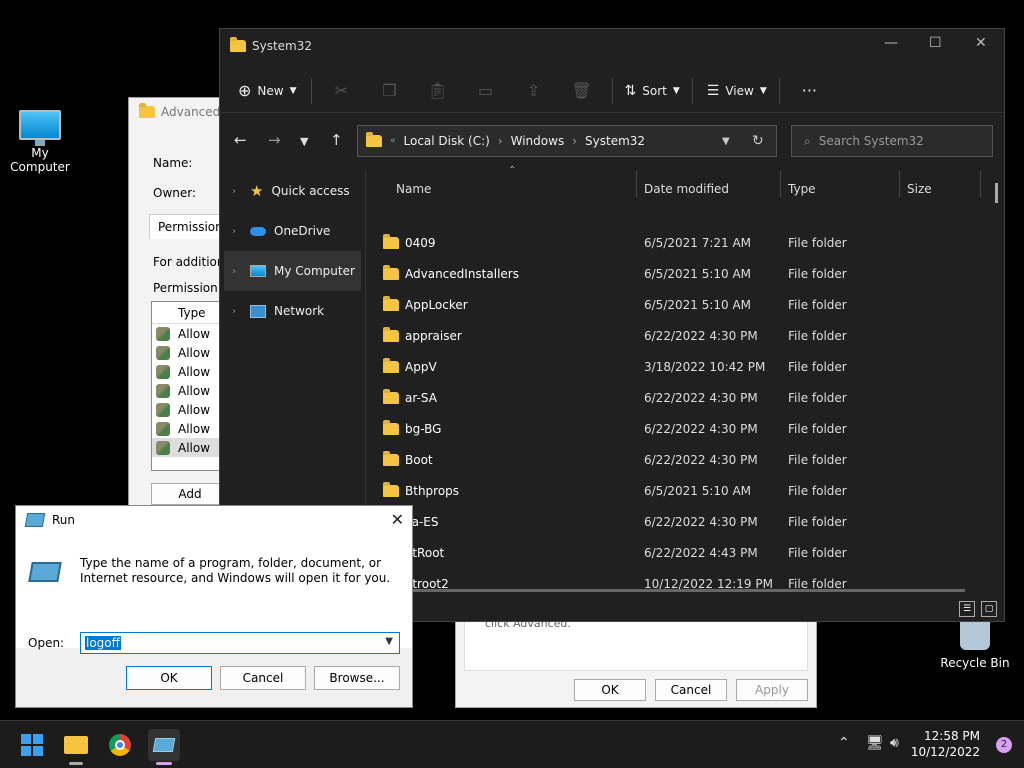 This screenshot has width=1024, height=768. I want to click on open-label: Open:, so click(46, 643).